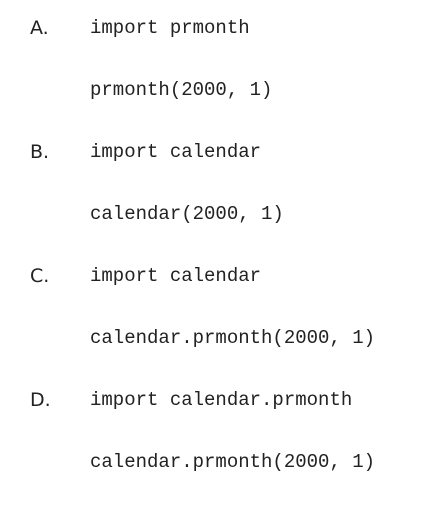  What do you see at coordinates (39, 28) in the screenshot?
I see `option-letter: A.` at bounding box center [39, 28].